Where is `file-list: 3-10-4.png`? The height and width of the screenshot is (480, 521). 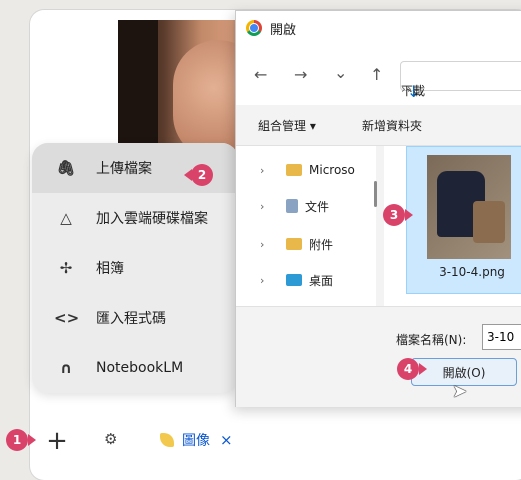 file-list: 3-10-4.png is located at coordinates (452, 226).